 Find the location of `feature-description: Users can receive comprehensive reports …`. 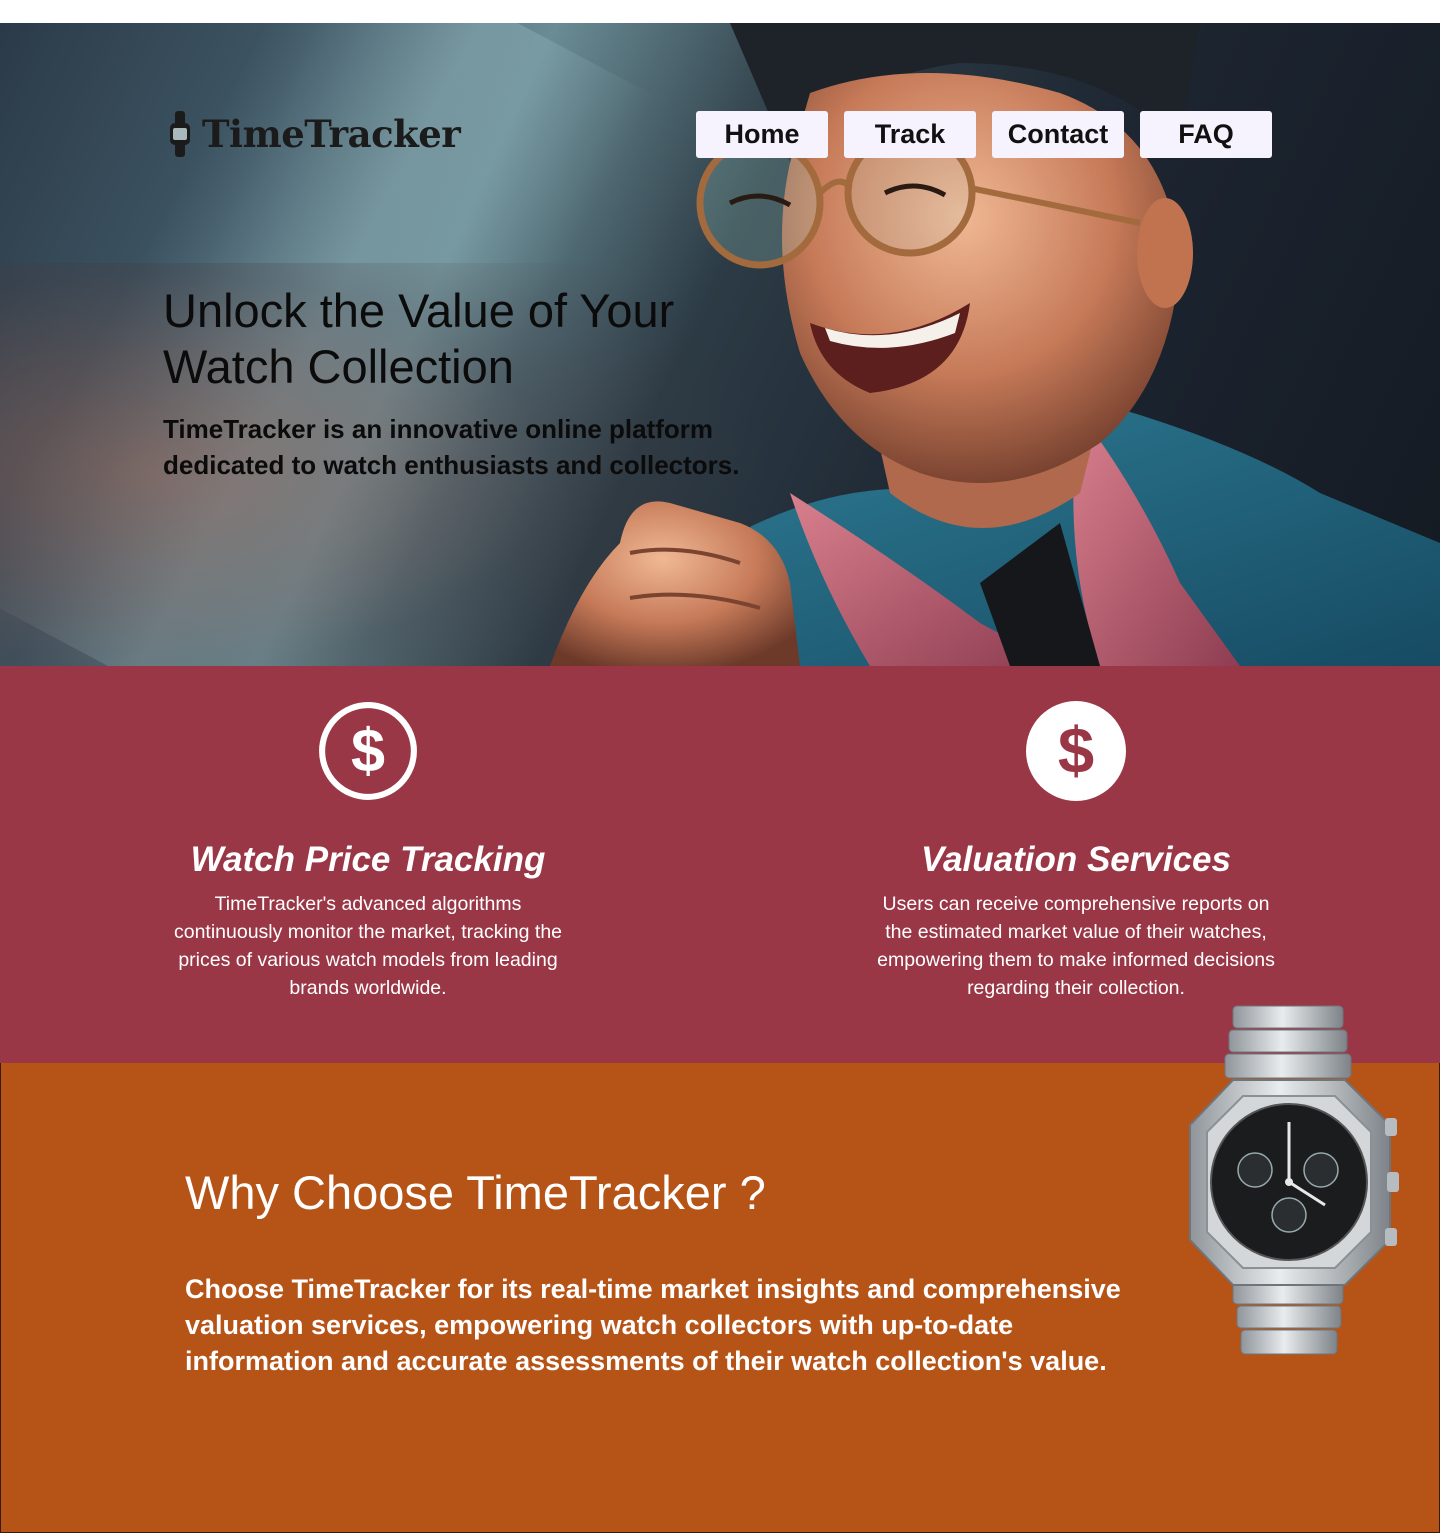

feature-description: Users can receive comprehensive reports … is located at coordinates (1076, 946).